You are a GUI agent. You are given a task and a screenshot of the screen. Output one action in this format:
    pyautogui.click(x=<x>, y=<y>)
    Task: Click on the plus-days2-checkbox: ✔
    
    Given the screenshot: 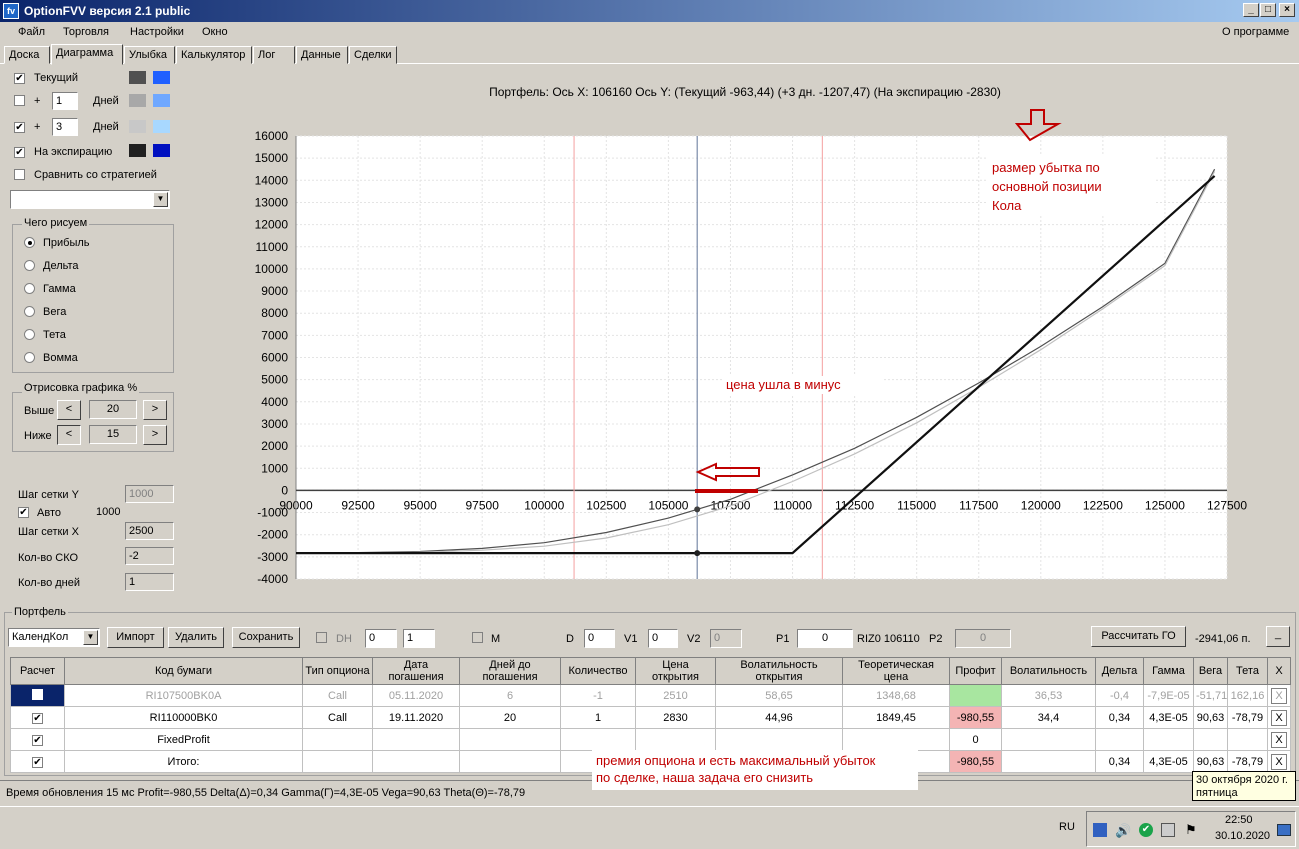 What is the action you would take?
    pyautogui.click(x=19, y=127)
    